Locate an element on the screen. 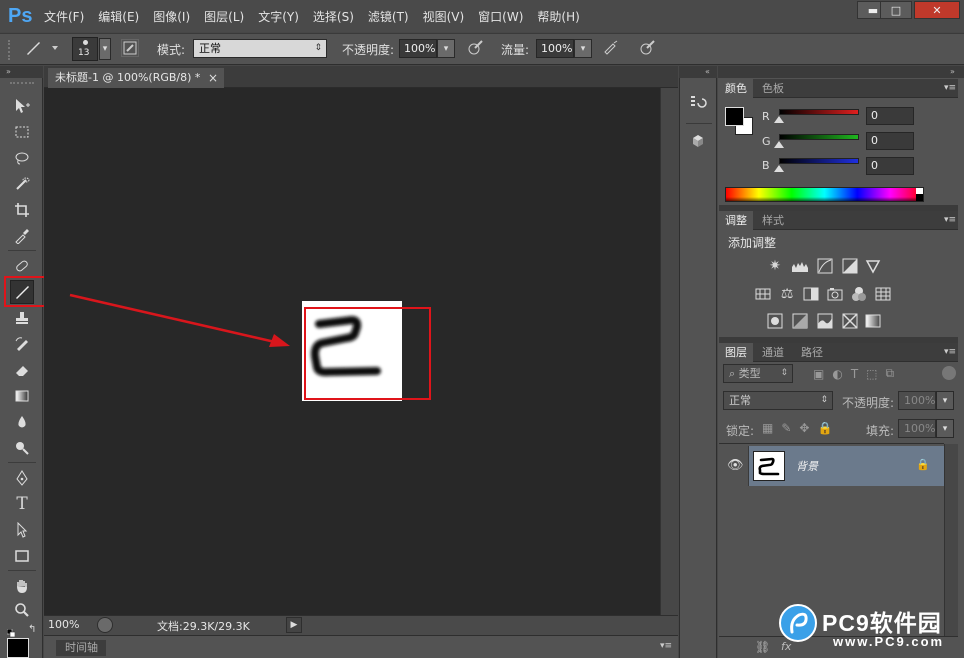  brush-preset-dropdown: ▾ is located at coordinates (105, 49).